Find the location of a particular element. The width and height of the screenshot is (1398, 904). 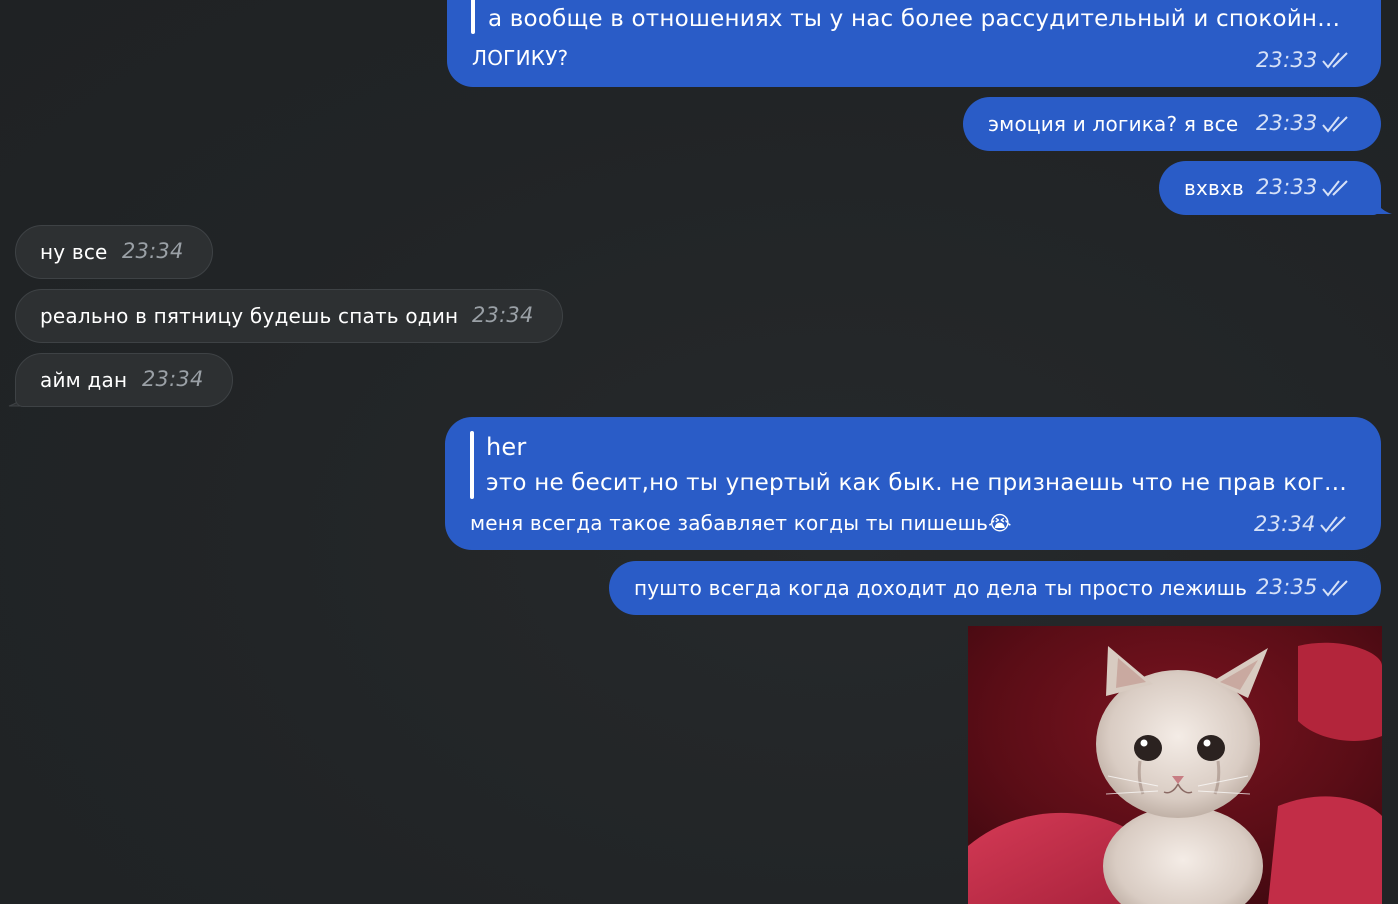

message-bubble-outgoing: эмоция и логика? я все 23:33 is located at coordinates (1172, 124).